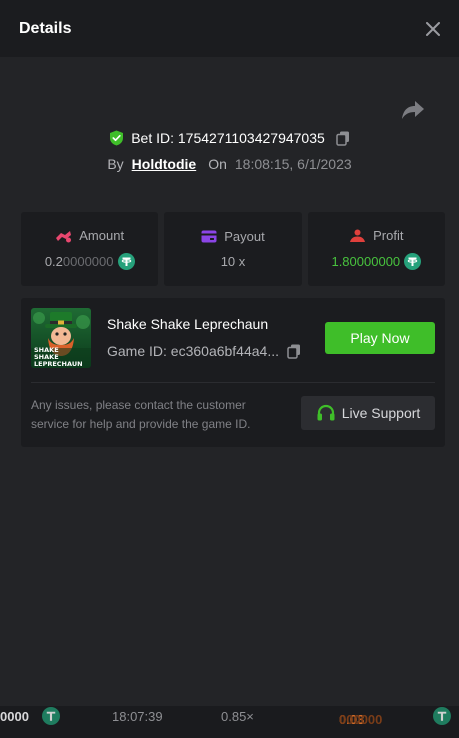 The height and width of the screenshot is (738, 459). Describe the element at coordinates (366, 261) in the screenshot. I see `profit-value: 1.80000000` at that location.